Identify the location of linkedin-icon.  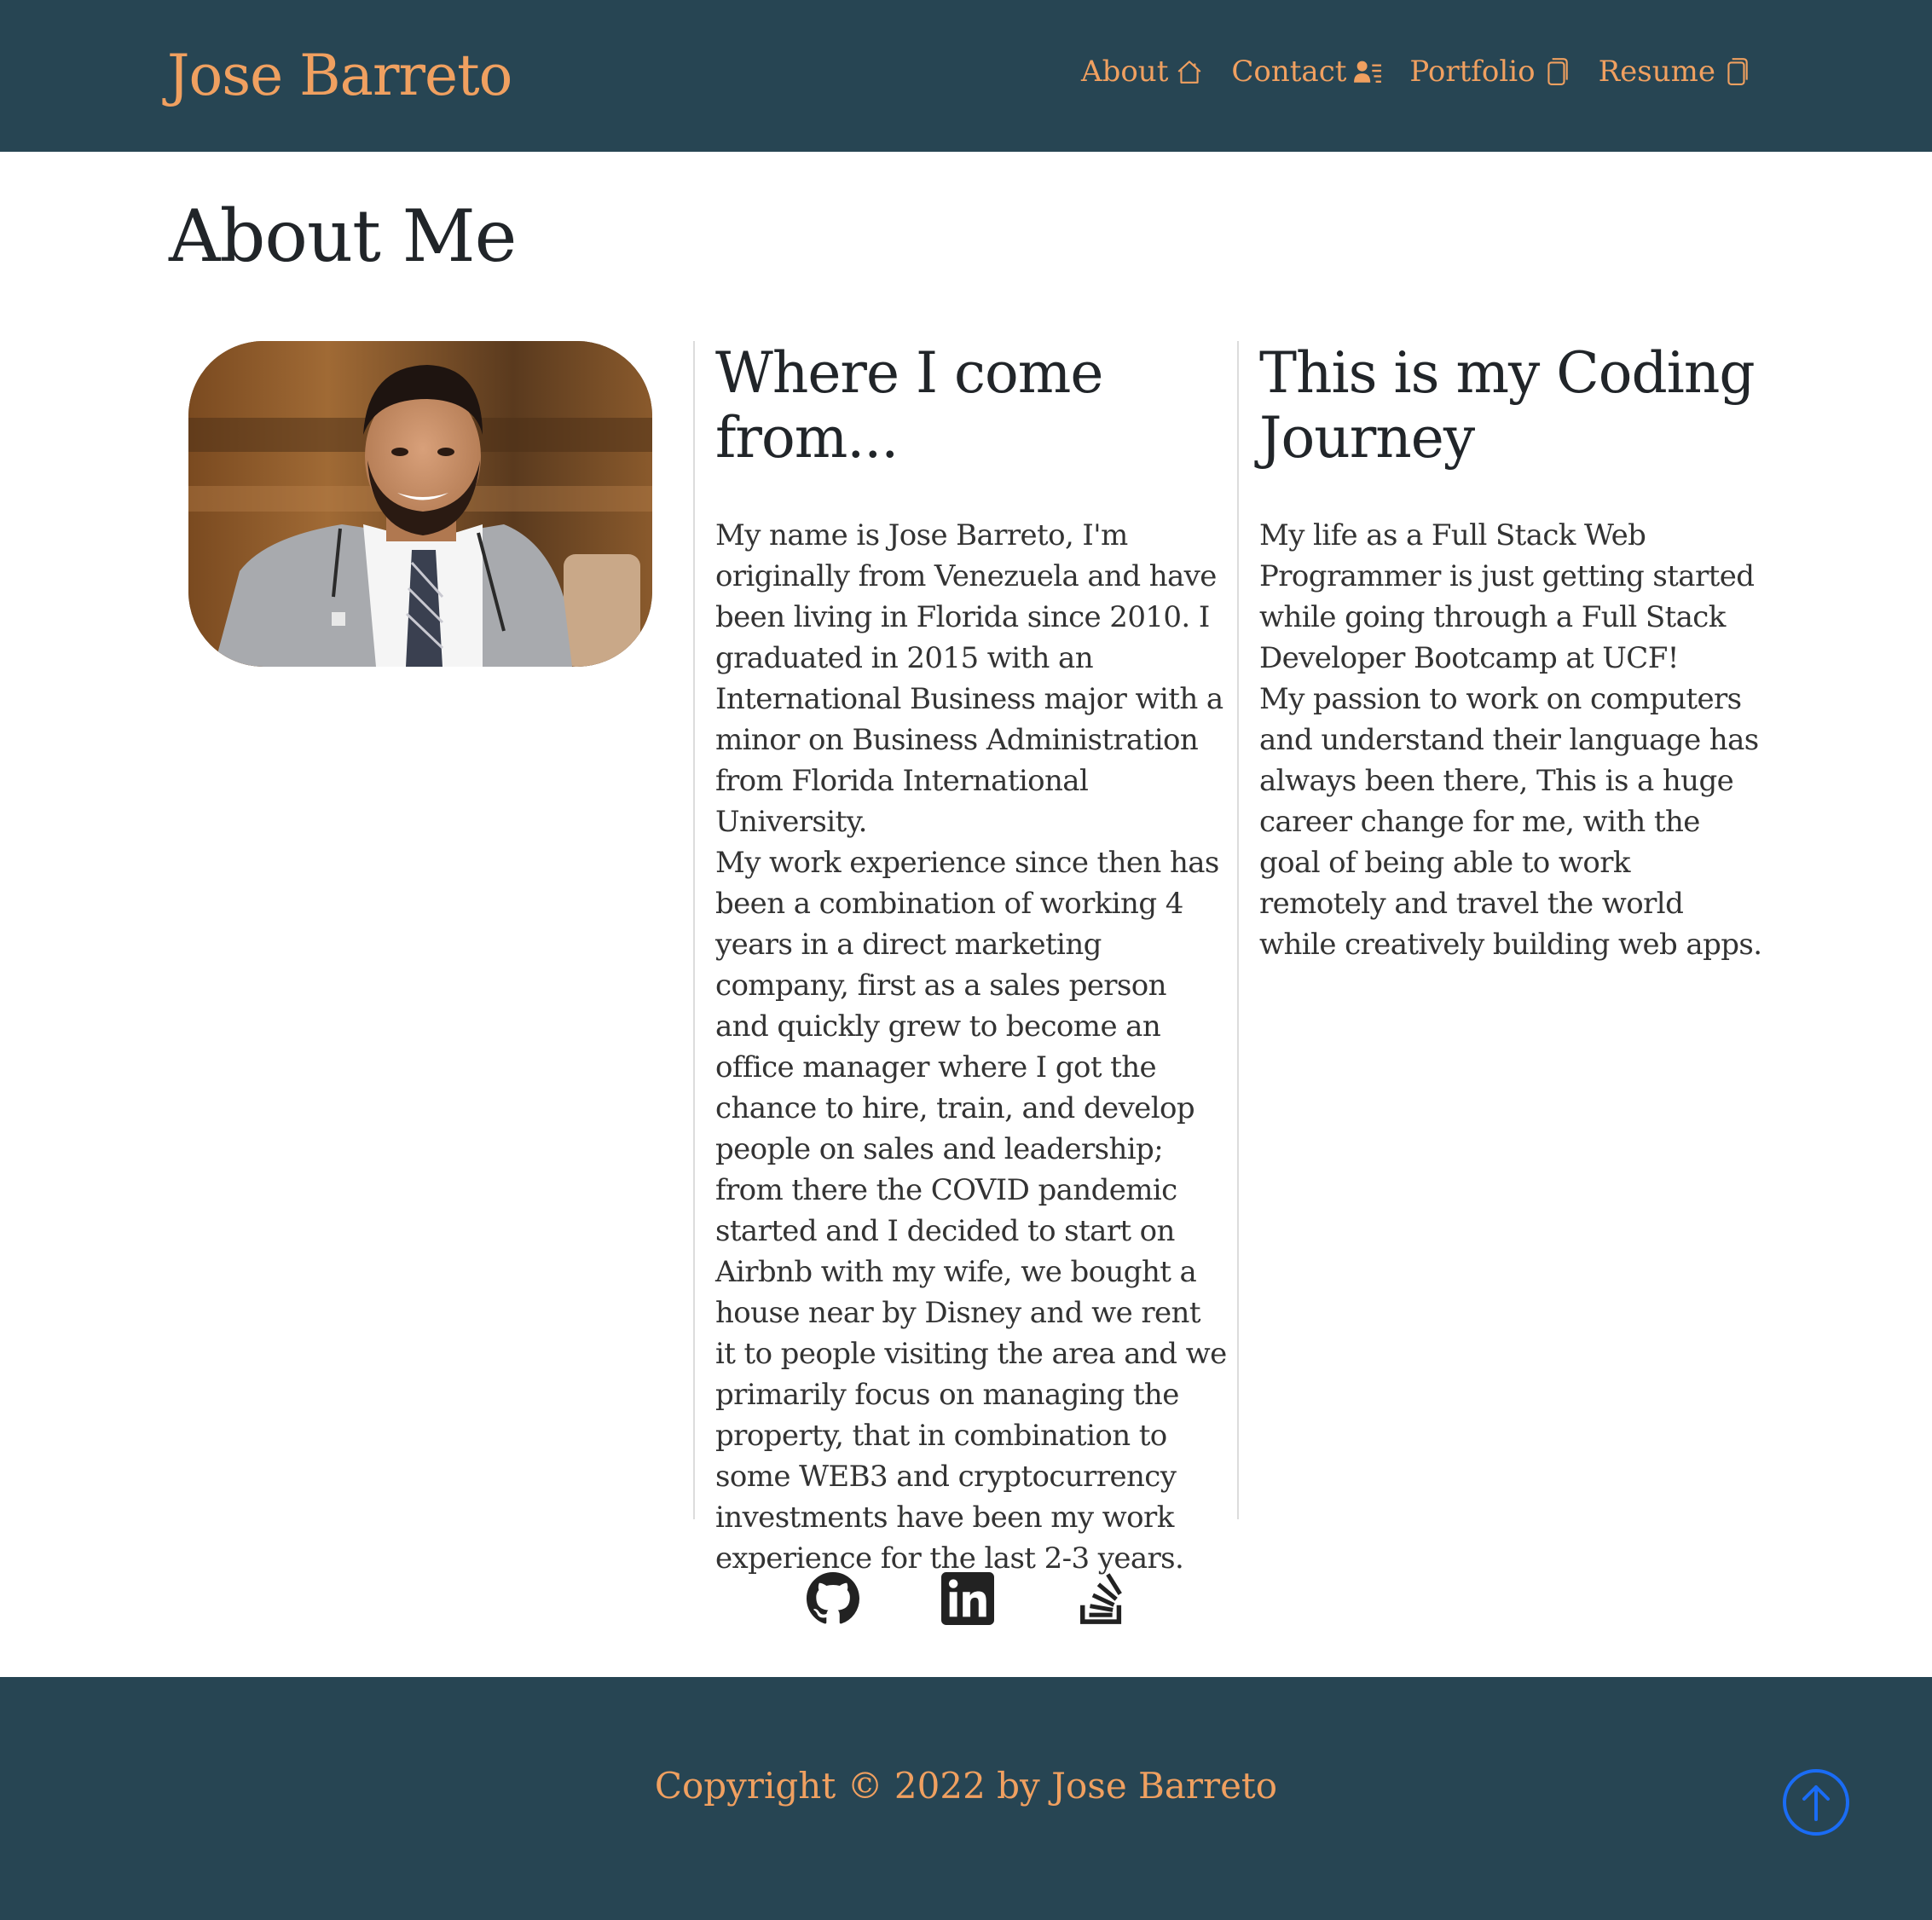
(967, 1598).